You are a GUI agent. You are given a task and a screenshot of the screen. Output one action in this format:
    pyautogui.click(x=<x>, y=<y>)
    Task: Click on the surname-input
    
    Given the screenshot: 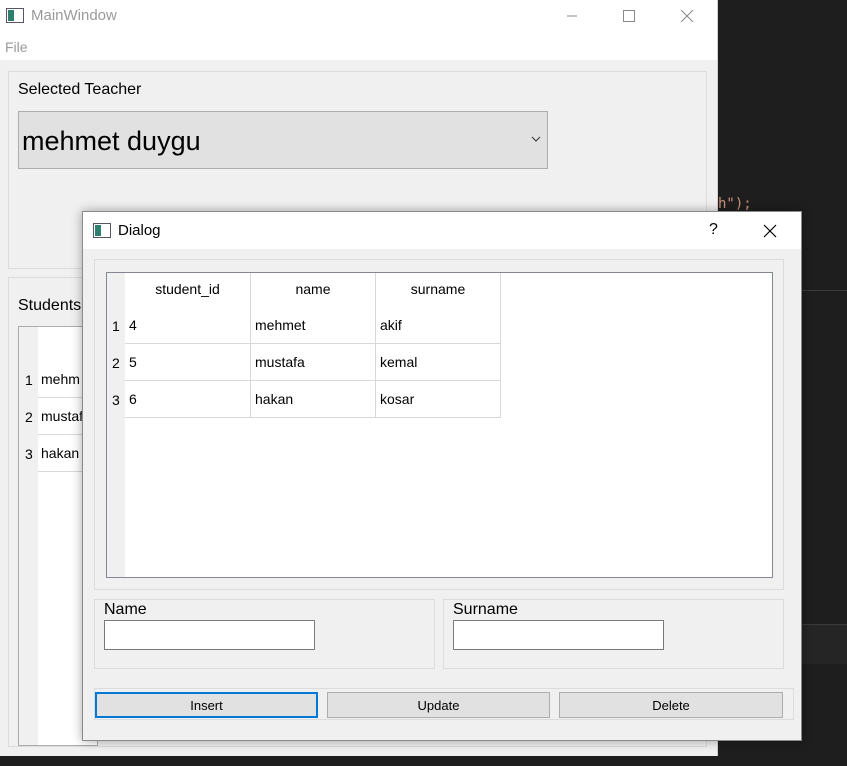 What is the action you would take?
    pyautogui.click(x=558, y=635)
    